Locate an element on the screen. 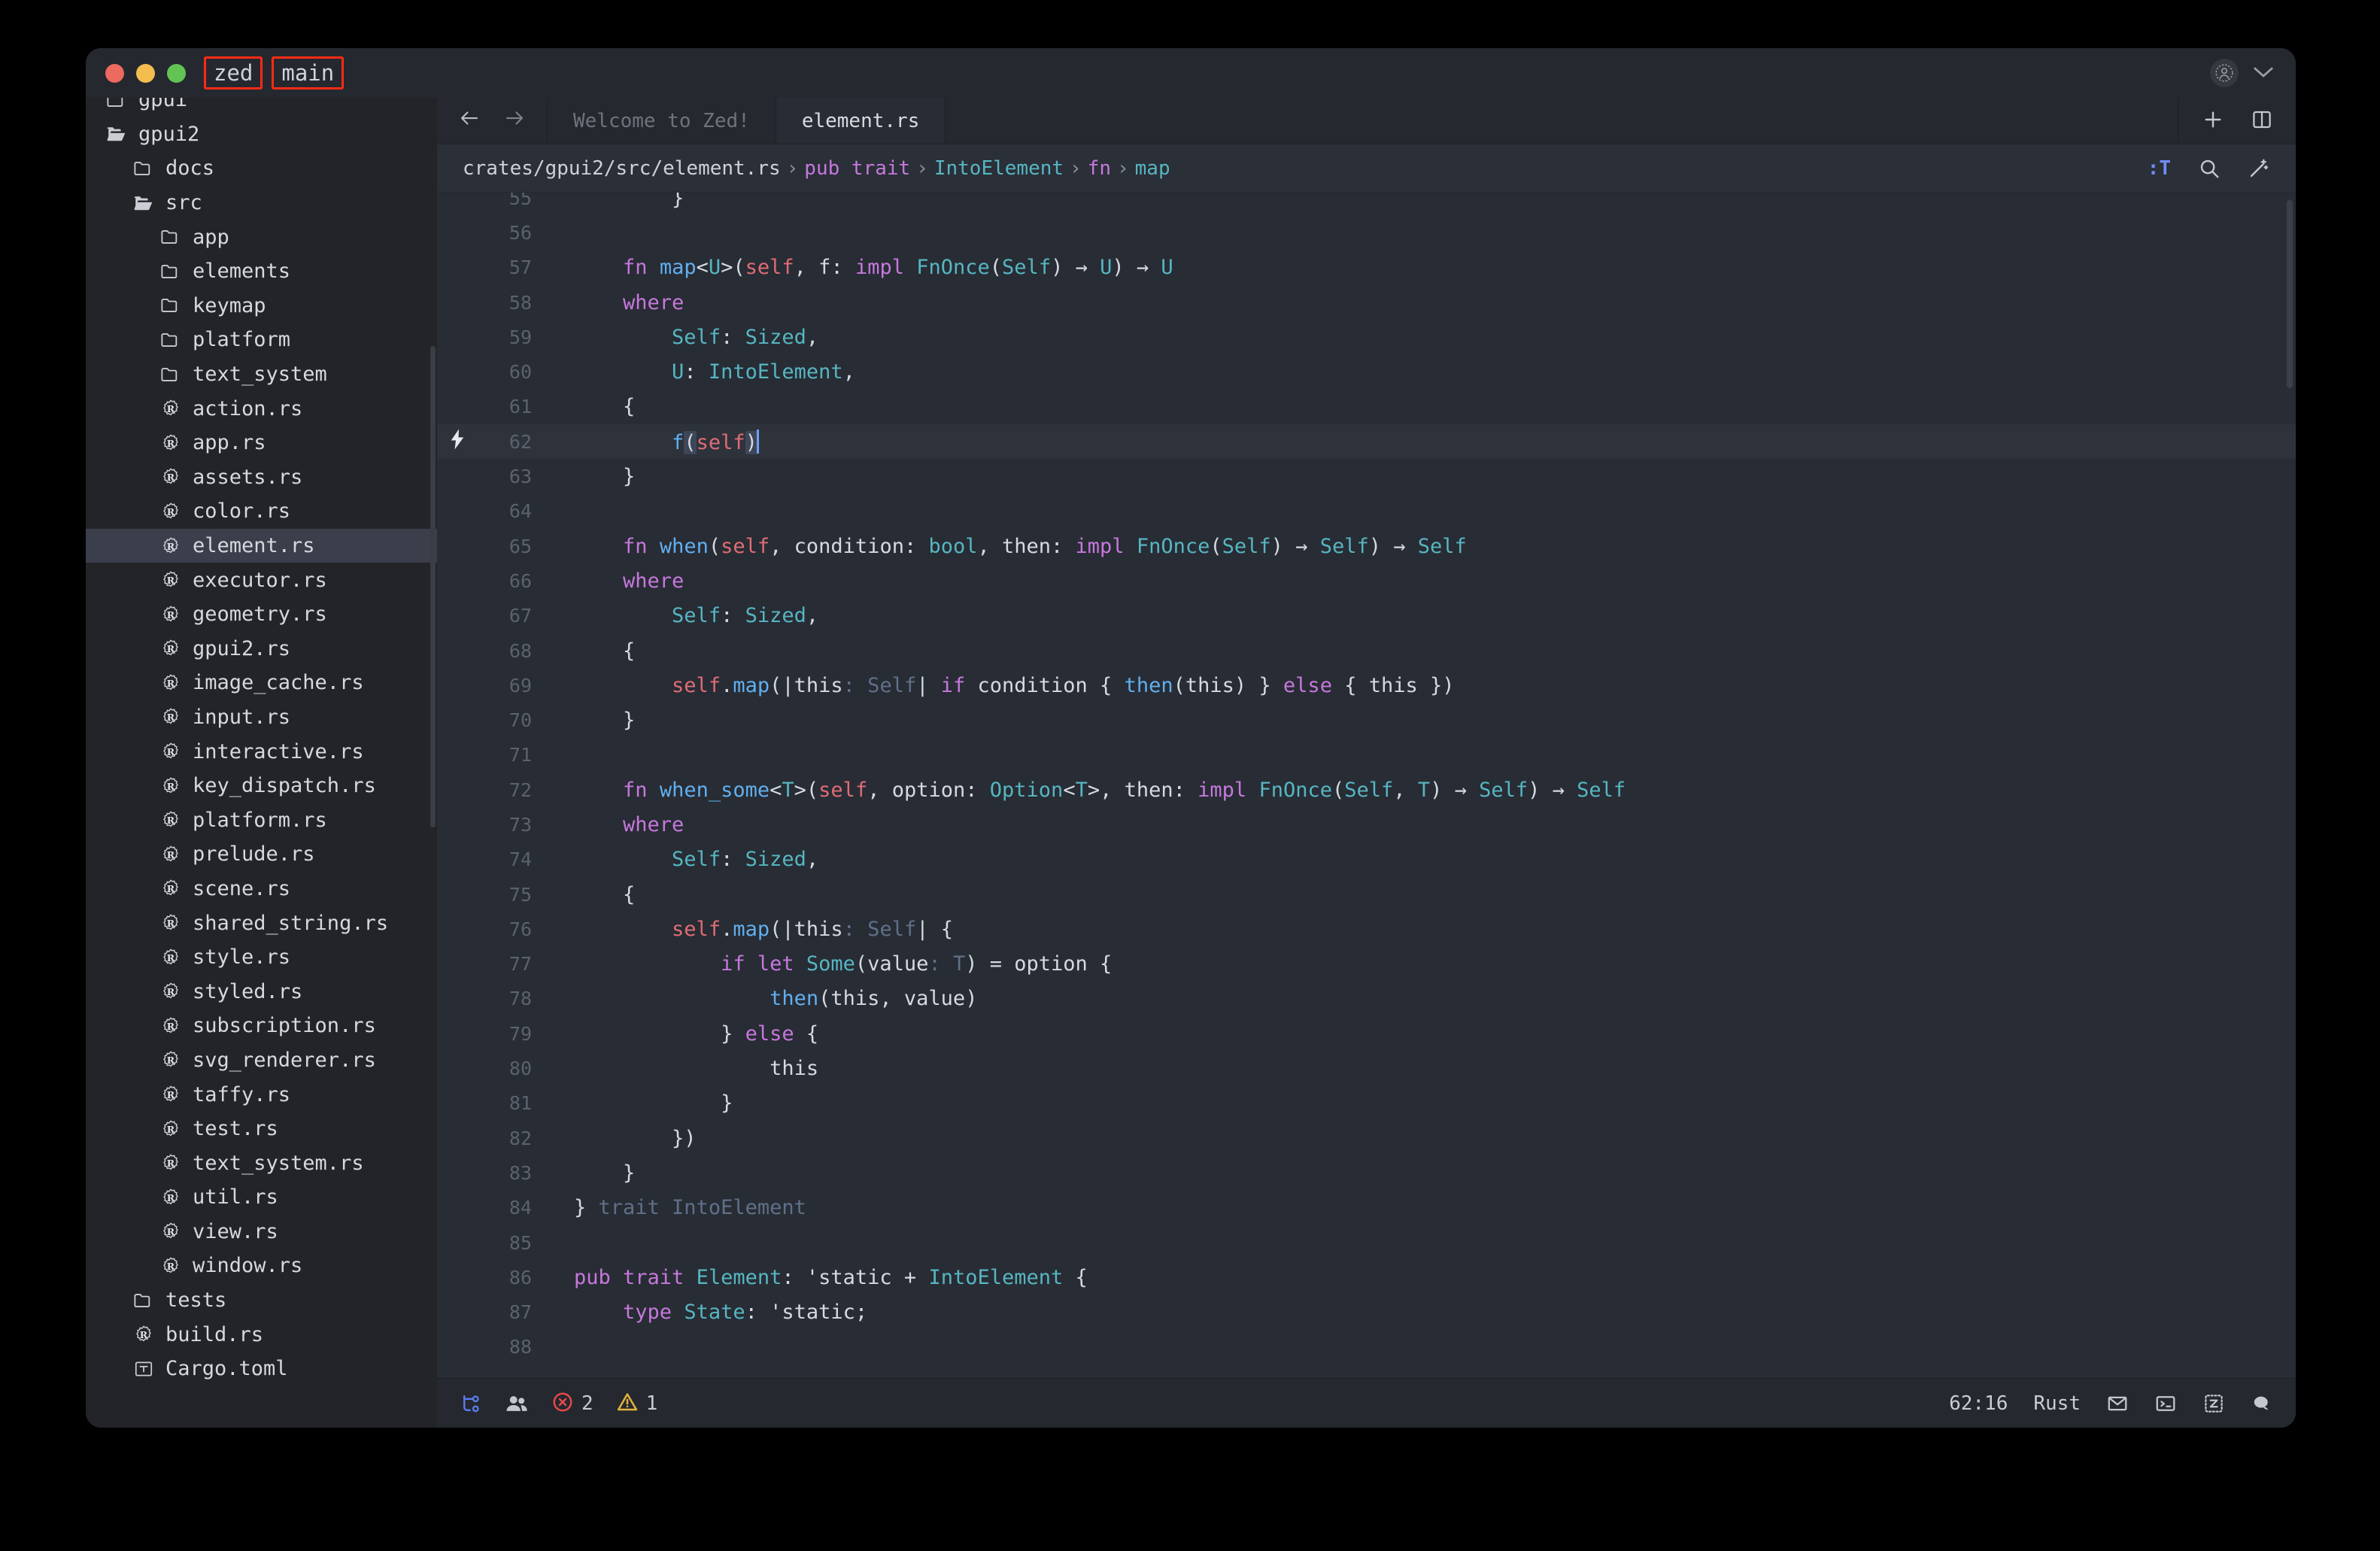  tree-file-svg-renderer-rs: Rsvg_renderer.rs is located at coordinates (261, 1061).